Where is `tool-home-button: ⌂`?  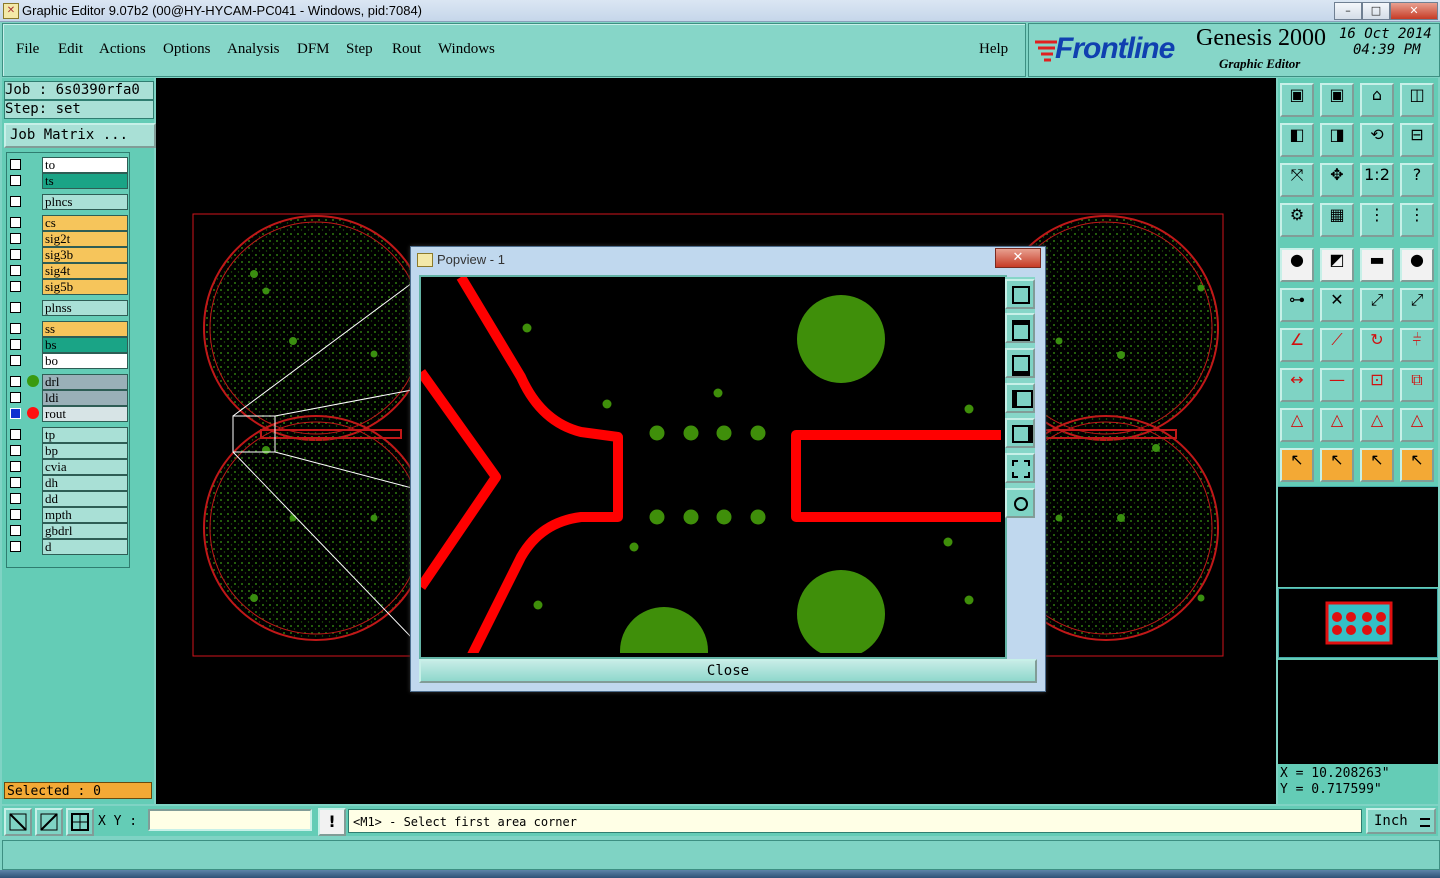
tool-home-button: ⌂ is located at coordinates (1377, 100).